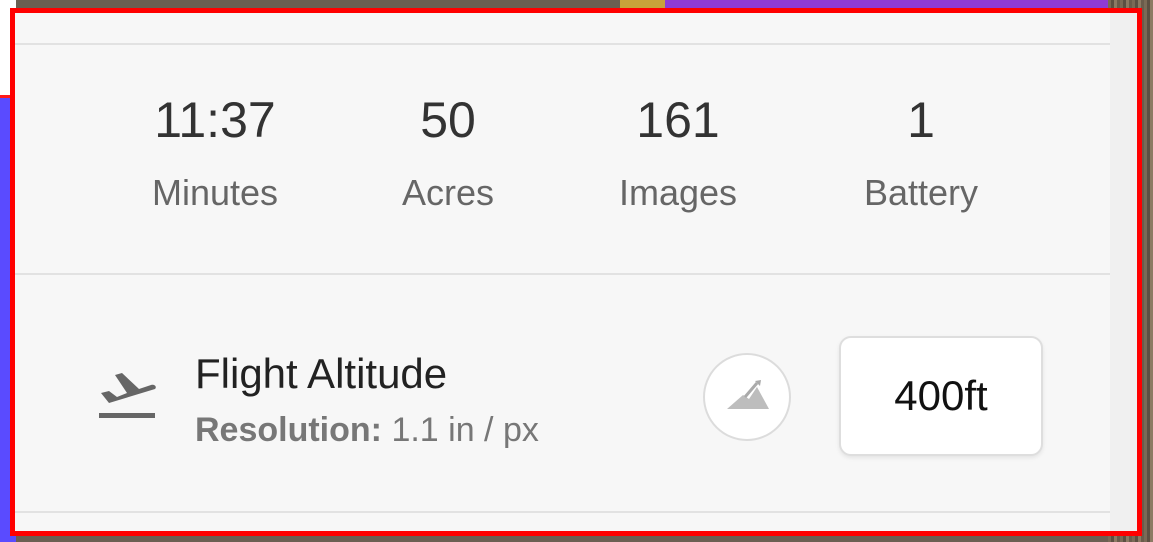 The width and height of the screenshot is (1153, 542). Describe the element at coordinates (562, 44) in the screenshot. I see `divider-top` at that location.